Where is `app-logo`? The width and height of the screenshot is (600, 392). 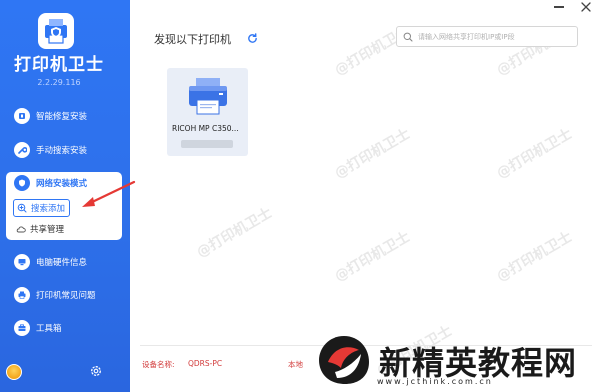
app-logo is located at coordinates (56, 31).